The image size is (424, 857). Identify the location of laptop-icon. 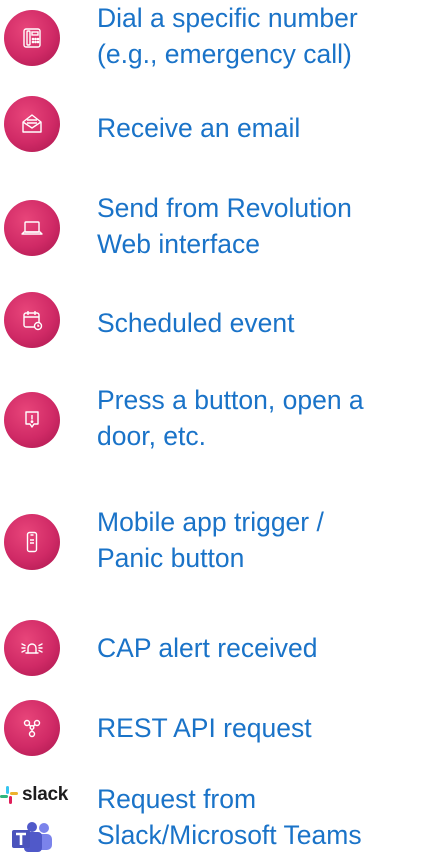
(32, 228).